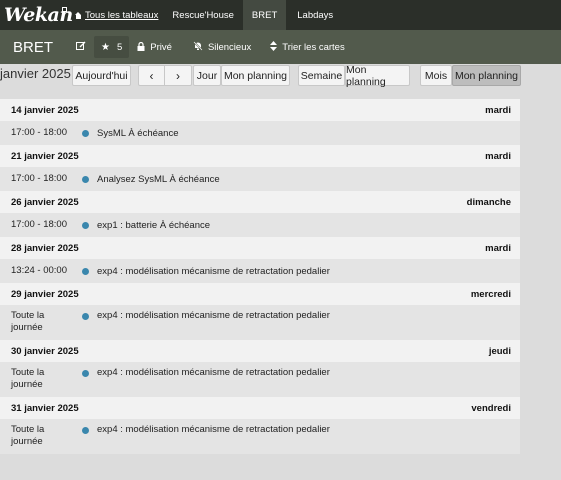  I want to click on day-date: 14 janvier 2025, so click(45, 110).